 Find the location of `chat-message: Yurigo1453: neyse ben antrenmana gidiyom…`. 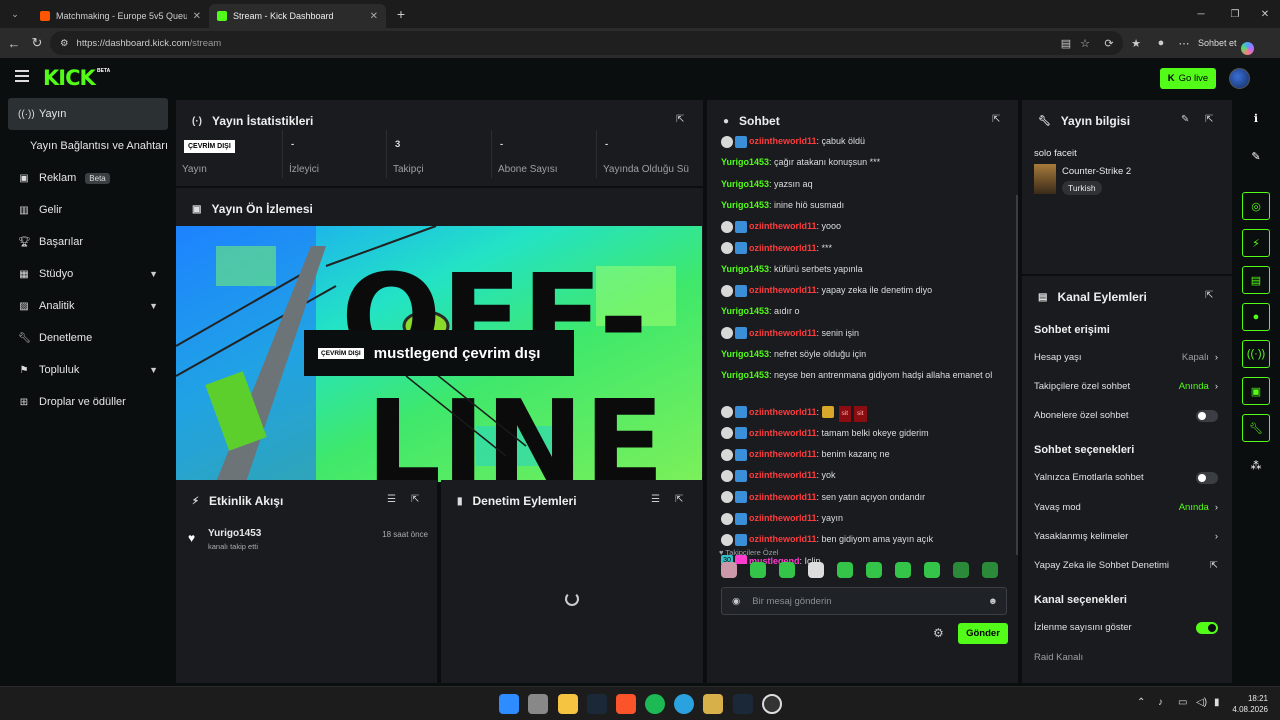

chat-message: Yurigo1453: neyse ben antrenmana gidiyom… is located at coordinates (866, 375).